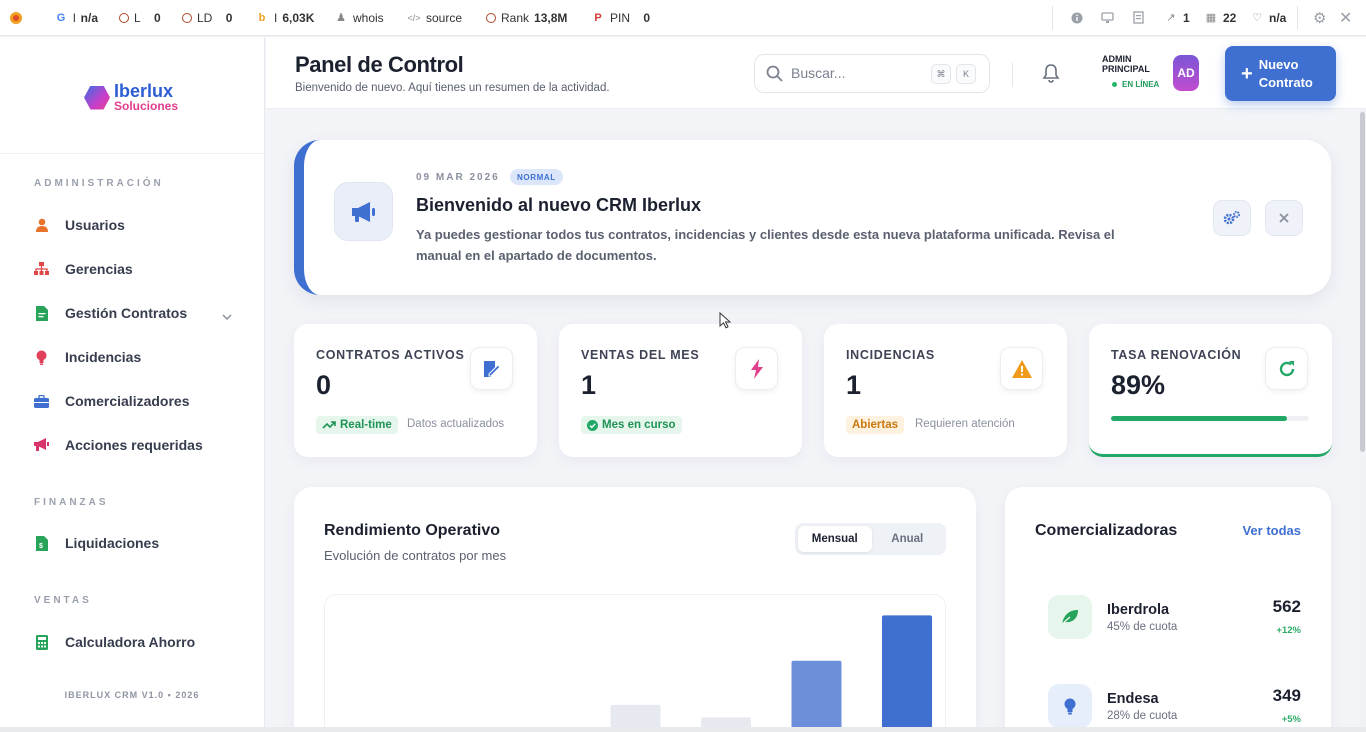  Describe the element at coordinates (551, 17) in the screenshot. I see `ext-value: 13,8M` at that location.